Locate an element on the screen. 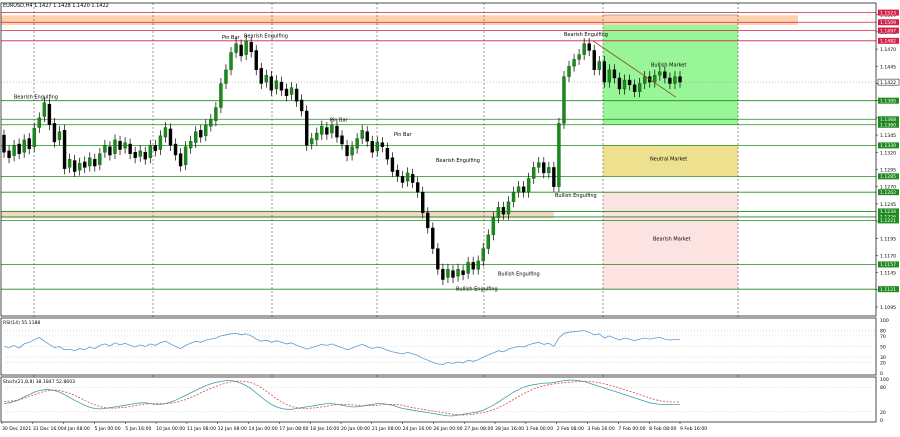 Image resolution: width=900 pixels, height=437 pixels. price-tick-label: 1.1170 is located at coordinates (888, 256).